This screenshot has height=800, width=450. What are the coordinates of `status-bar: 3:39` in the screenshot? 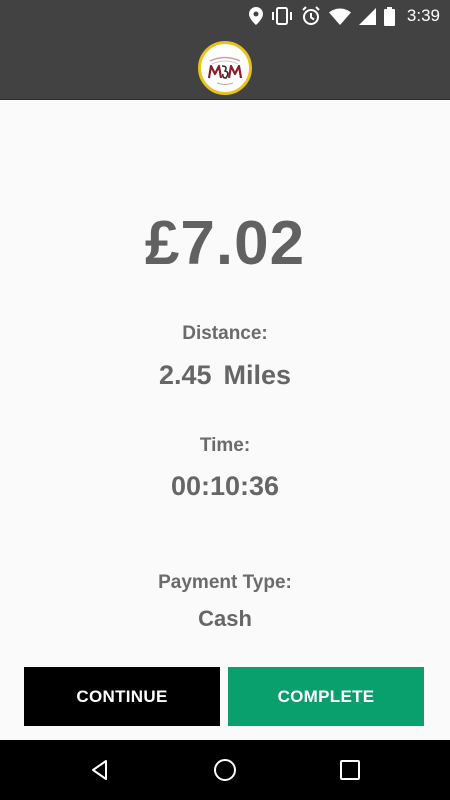 It's located at (225, 16).